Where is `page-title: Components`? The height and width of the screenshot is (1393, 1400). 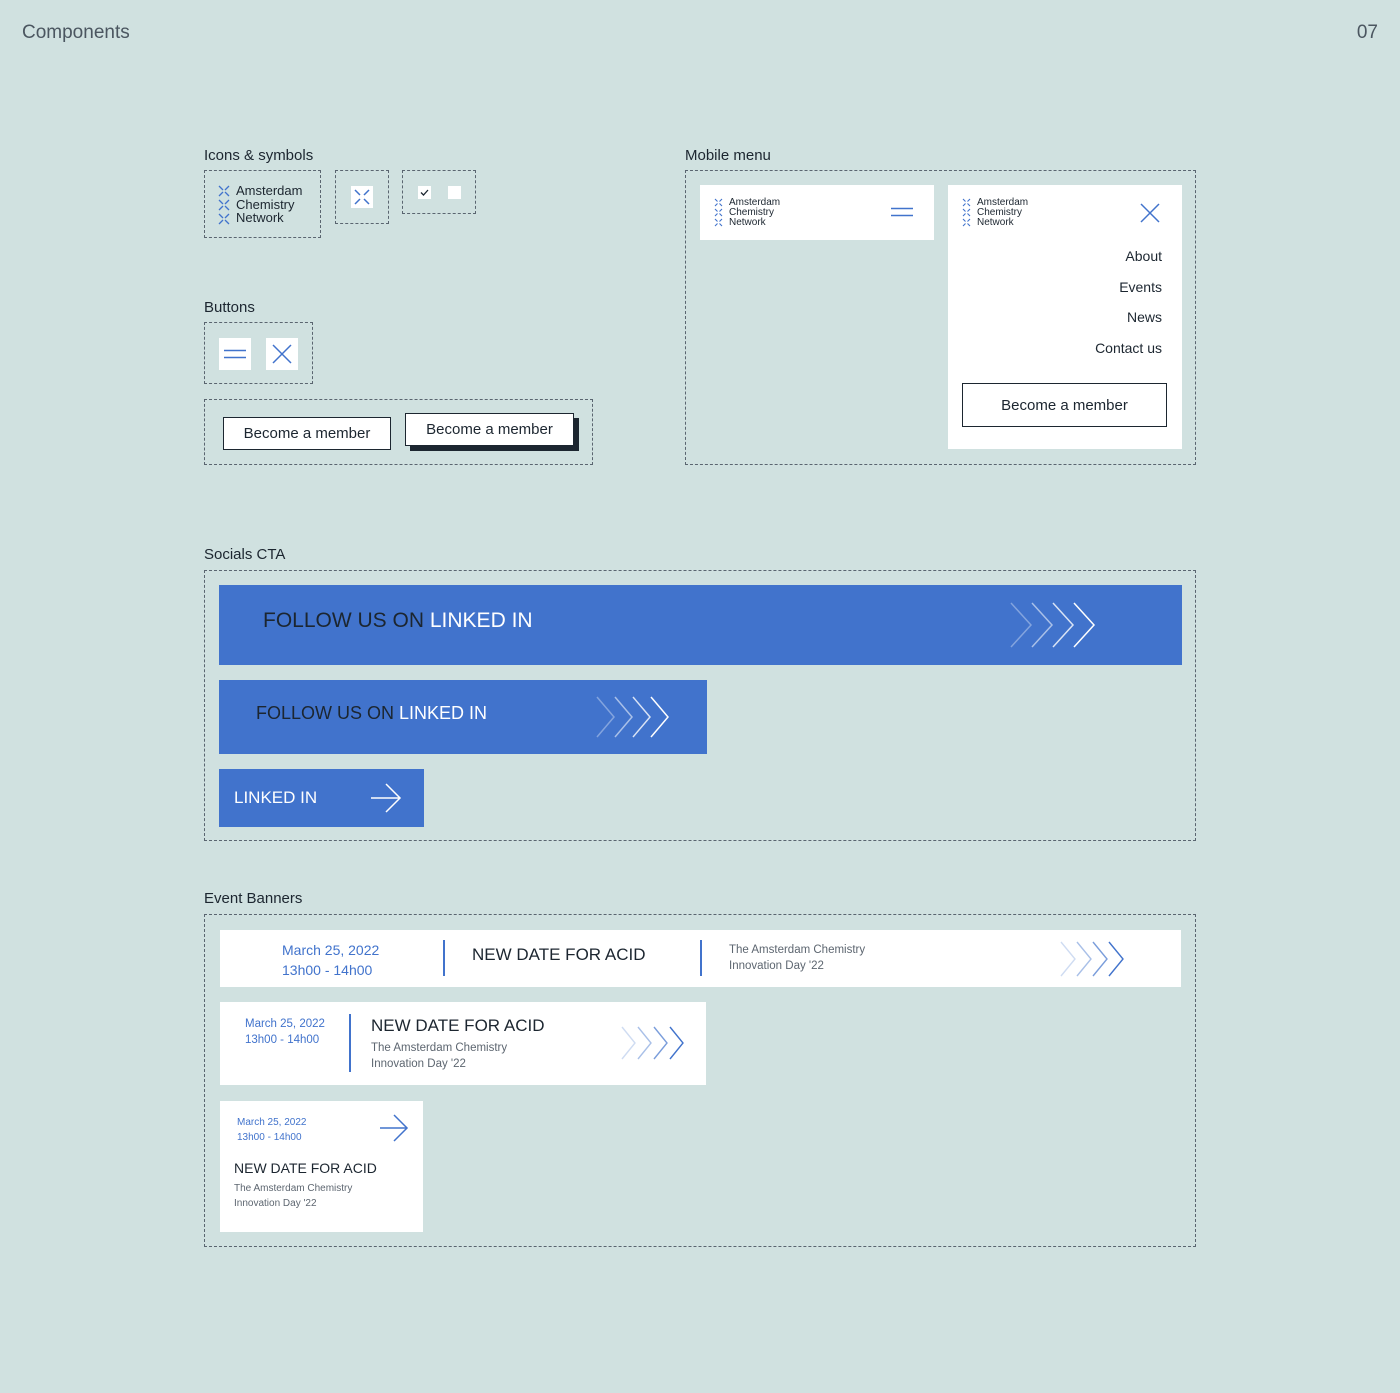
page-title: Components is located at coordinates (76, 32).